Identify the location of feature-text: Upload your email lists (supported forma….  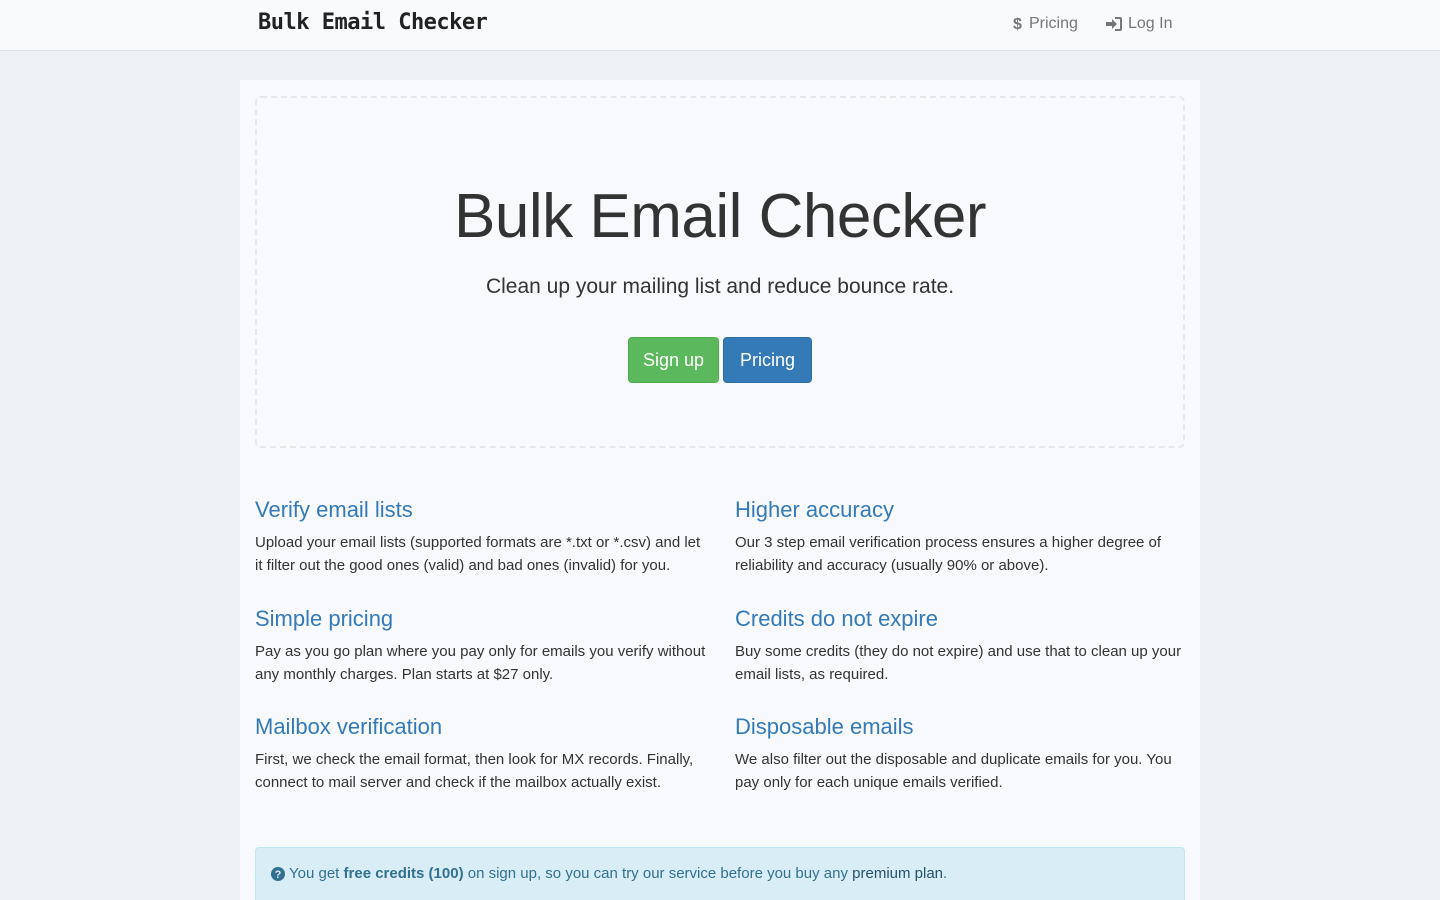
(478, 554).